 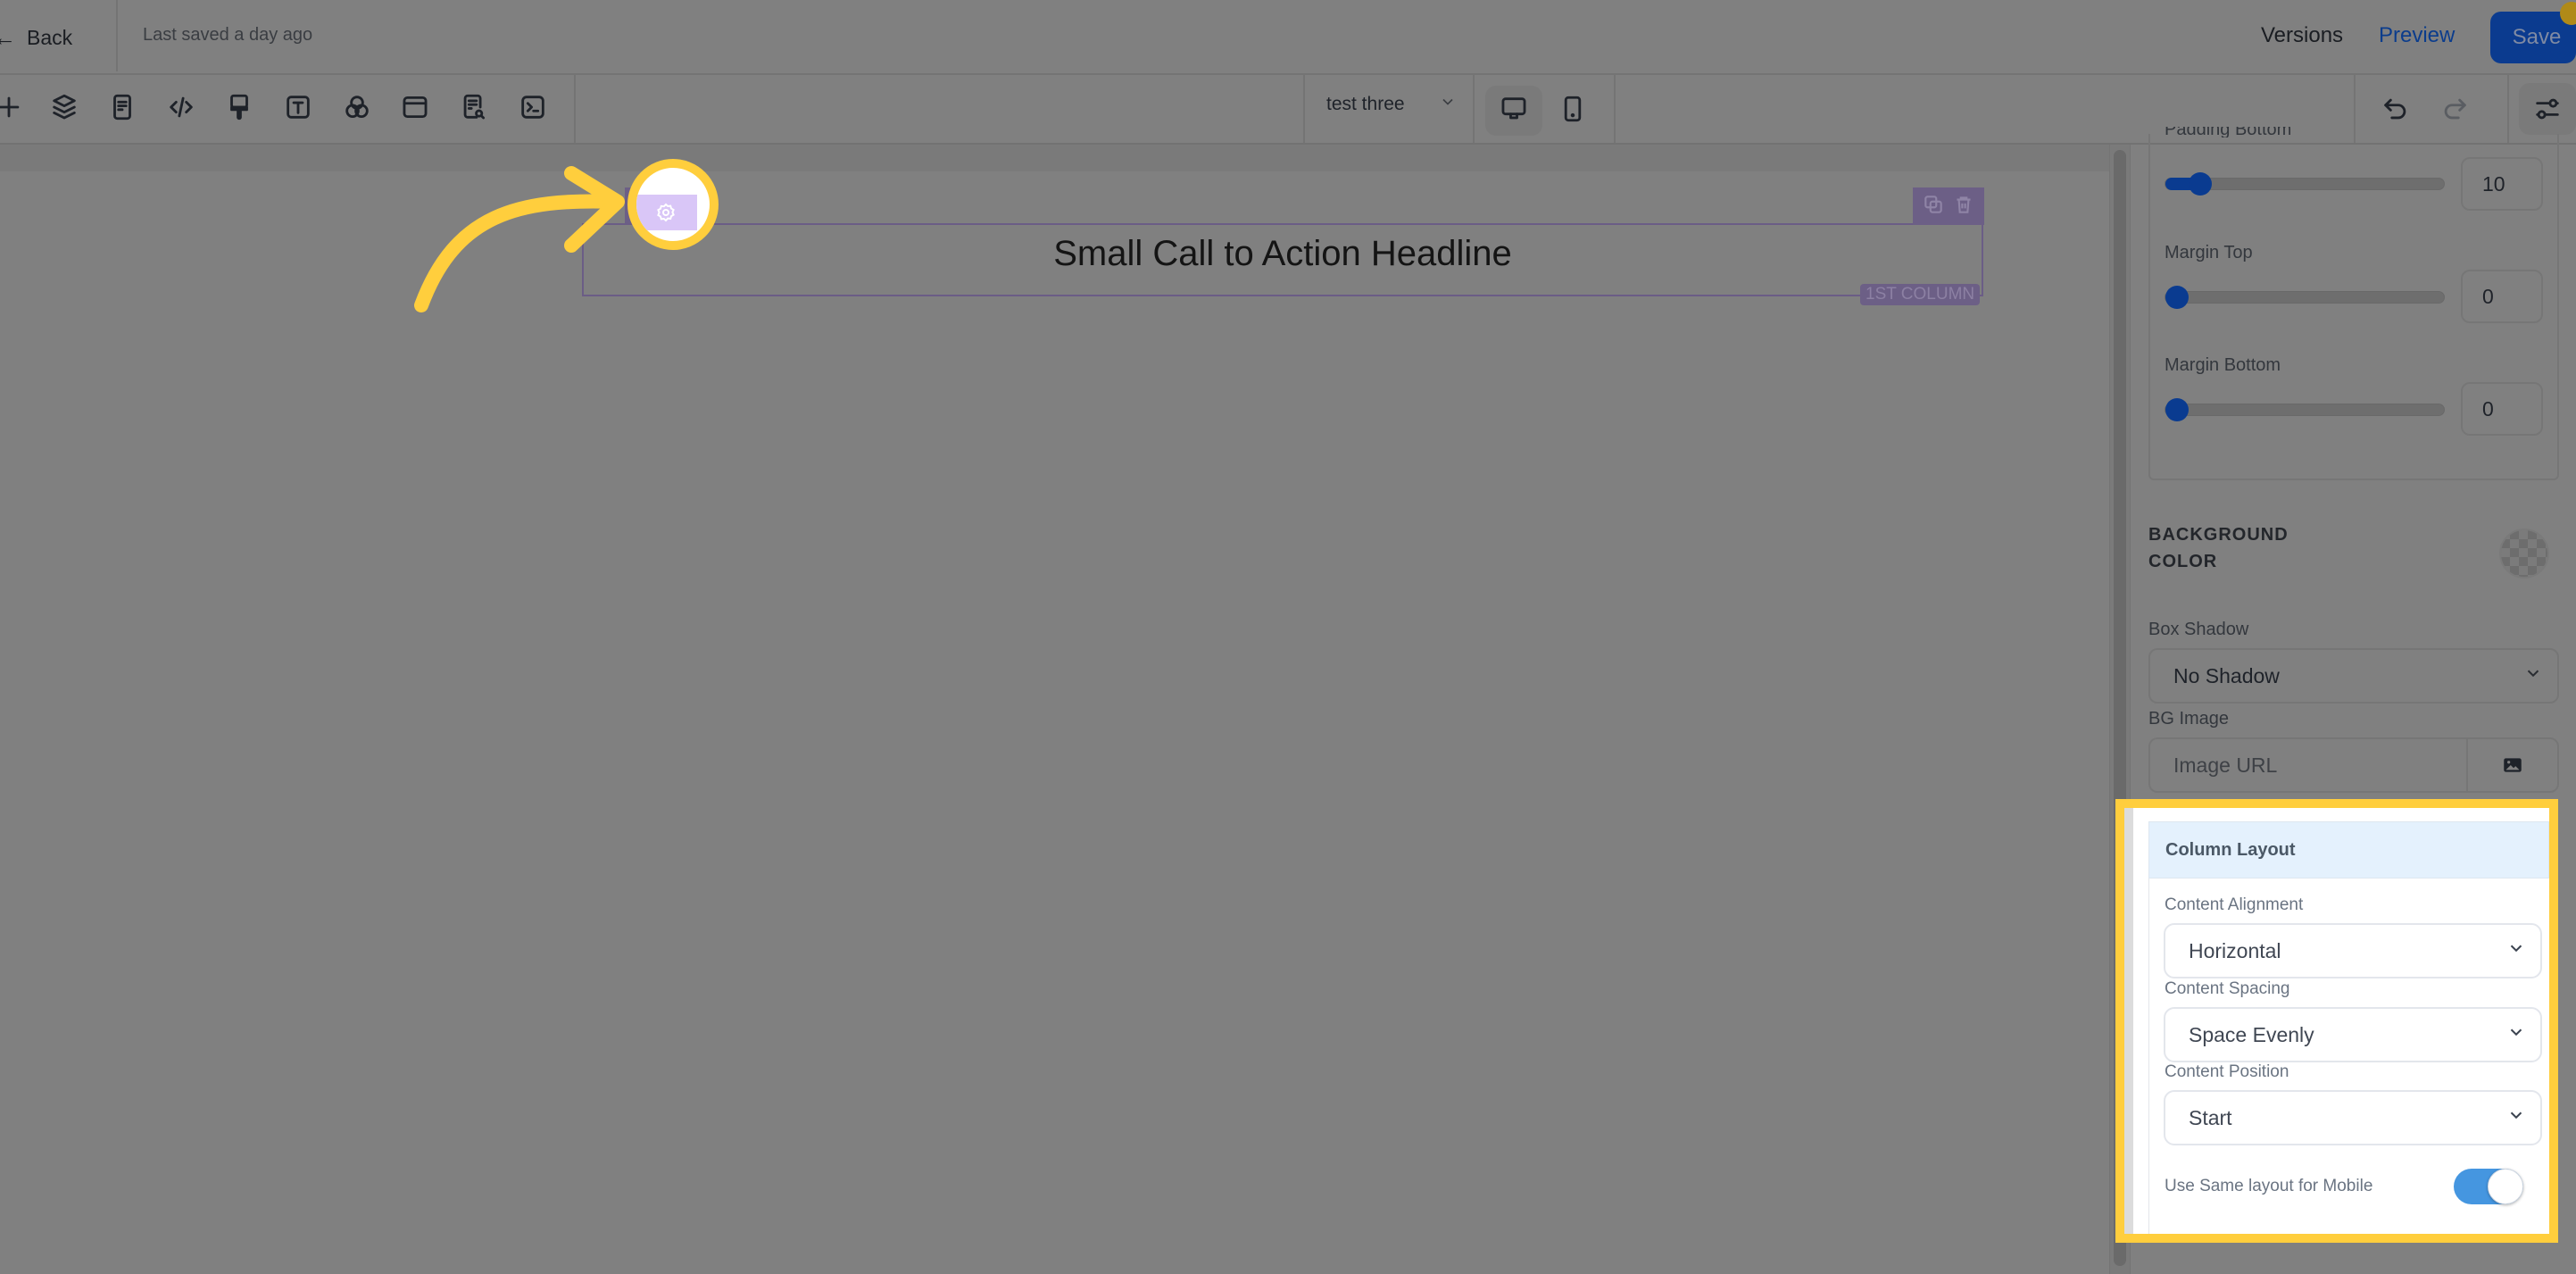 I want to click on versions-button: Versions, so click(x=2302, y=35).